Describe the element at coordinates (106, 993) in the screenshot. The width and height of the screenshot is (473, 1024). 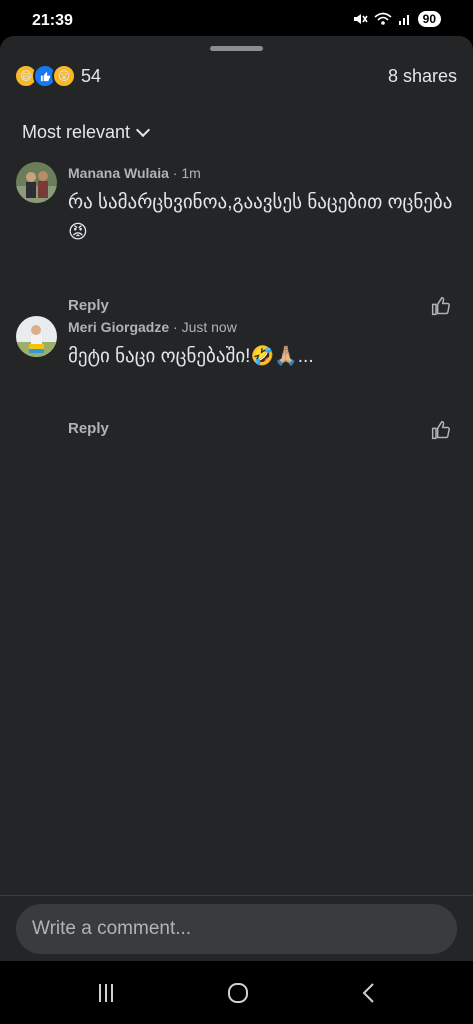
I see `recents-icon` at that location.